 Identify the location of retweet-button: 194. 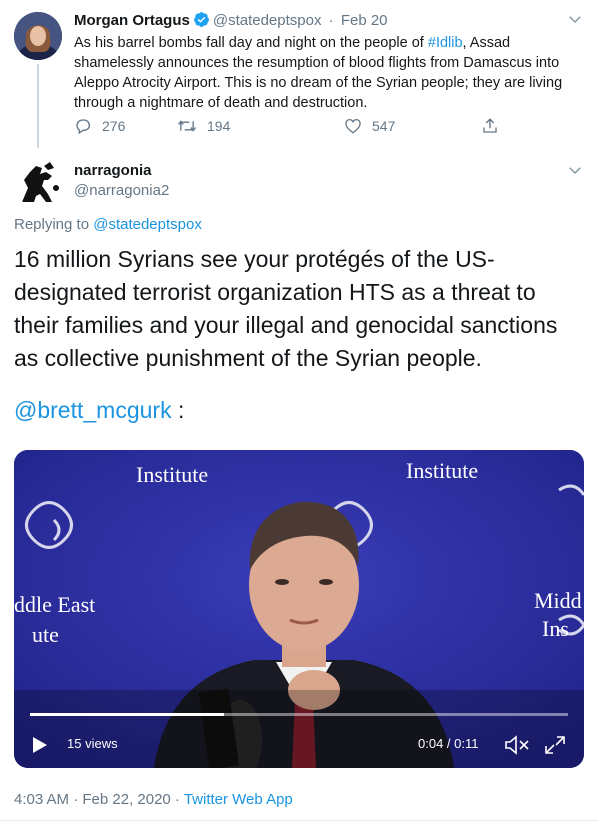
(203, 126).